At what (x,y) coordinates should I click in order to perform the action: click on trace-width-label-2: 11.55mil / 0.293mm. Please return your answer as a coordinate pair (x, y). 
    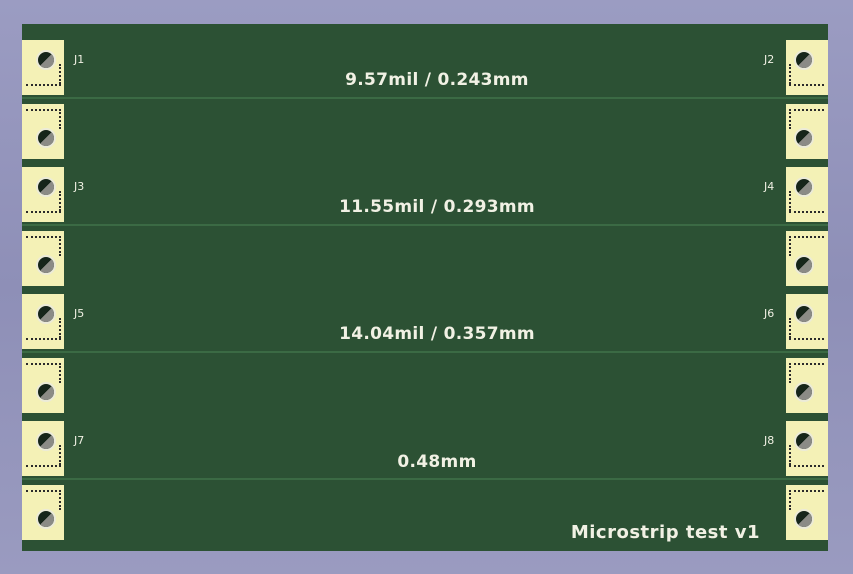
    Looking at the image, I should click on (437, 207).